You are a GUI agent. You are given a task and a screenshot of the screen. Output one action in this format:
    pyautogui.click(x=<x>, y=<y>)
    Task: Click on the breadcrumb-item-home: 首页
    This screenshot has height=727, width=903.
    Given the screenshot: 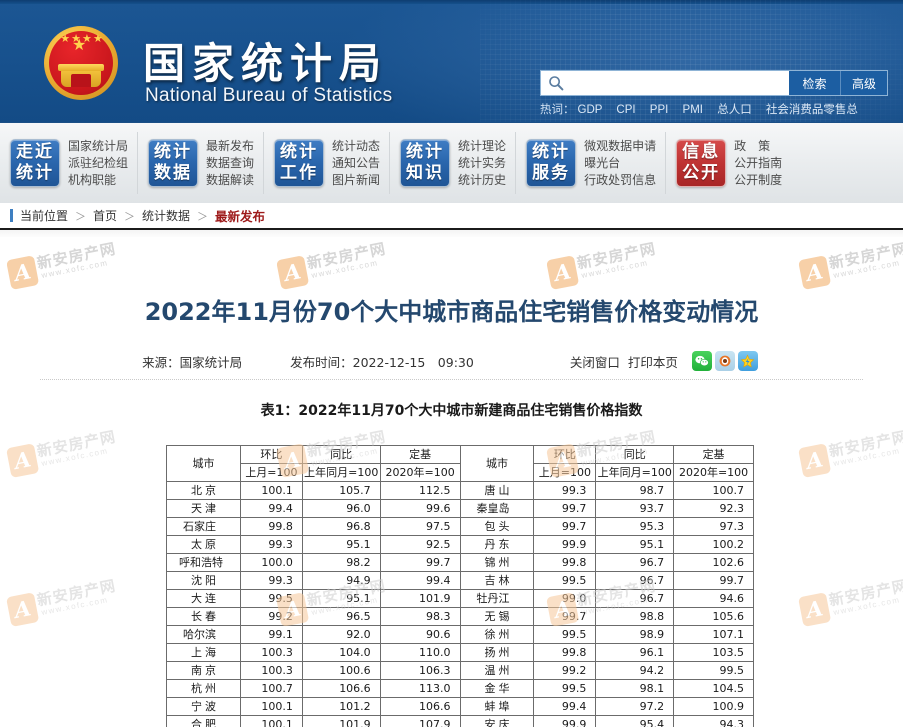 What is the action you would take?
    pyautogui.click(x=105, y=215)
    